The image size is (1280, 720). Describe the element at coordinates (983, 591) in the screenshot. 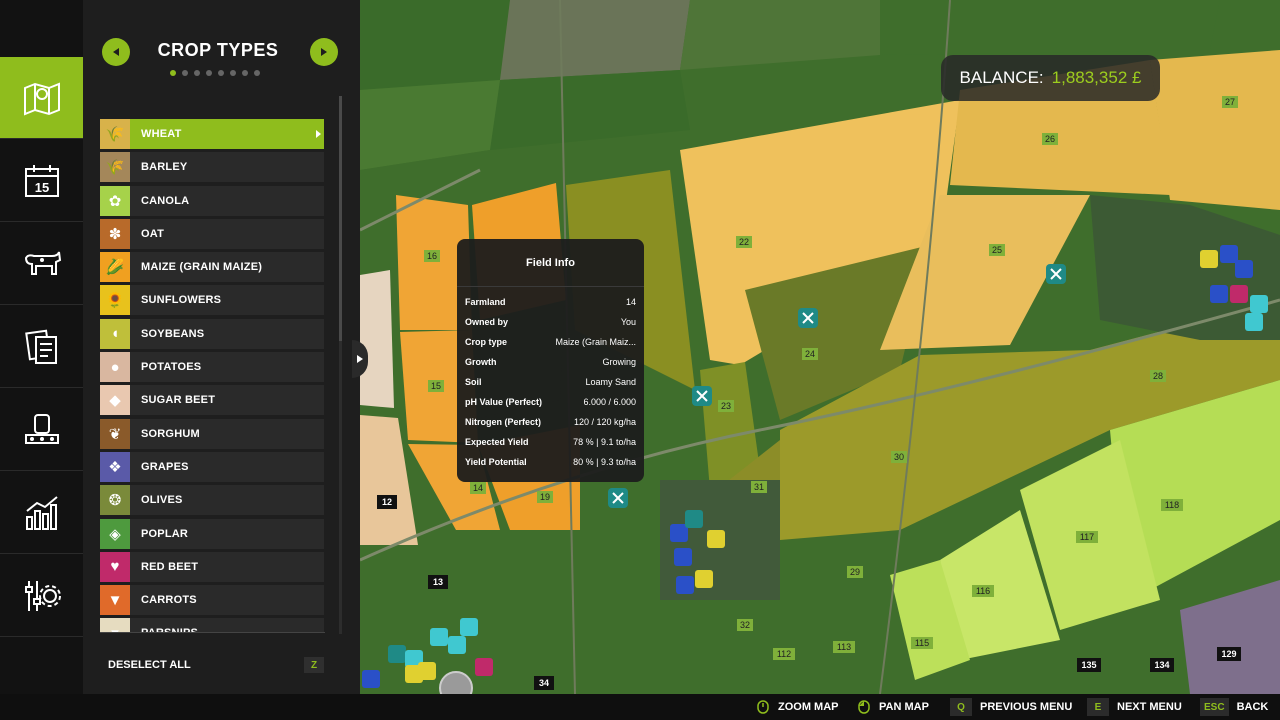

I see `svg-text: 116` at that location.